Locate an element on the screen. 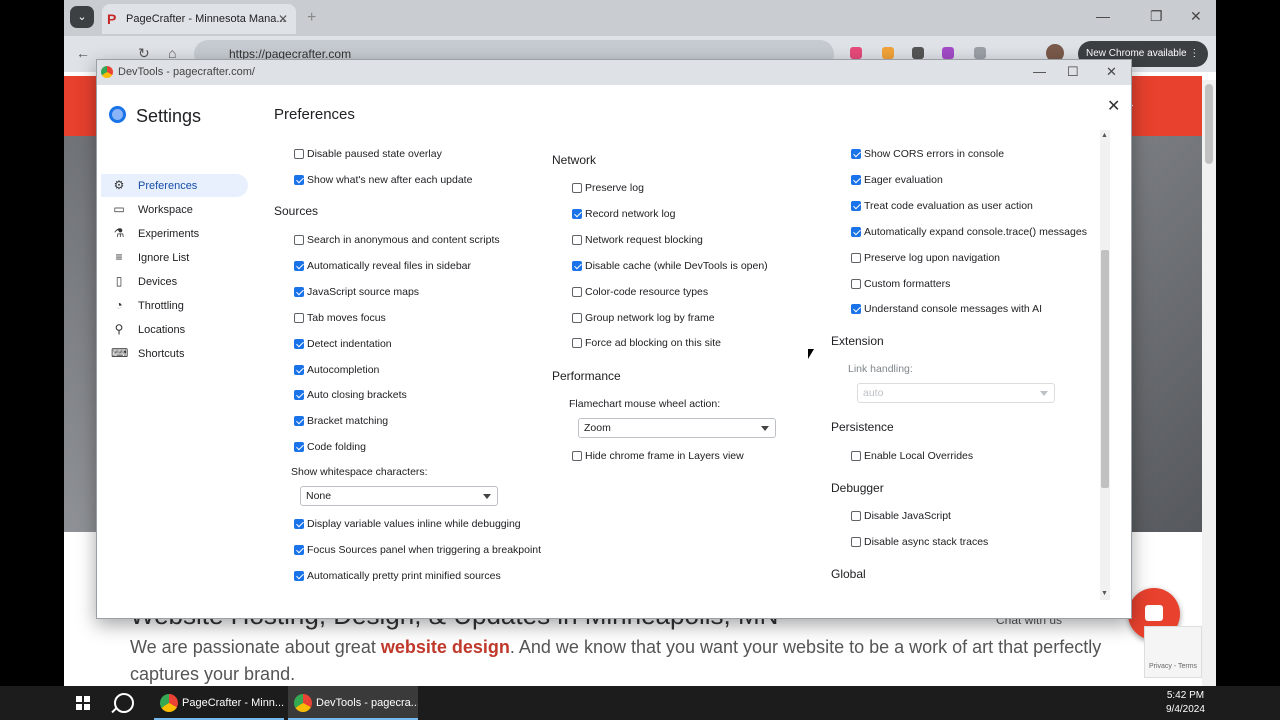 The height and width of the screenshot is (720, 1280). tab-search-button: ⌄ is located at coordinates (82, 17).